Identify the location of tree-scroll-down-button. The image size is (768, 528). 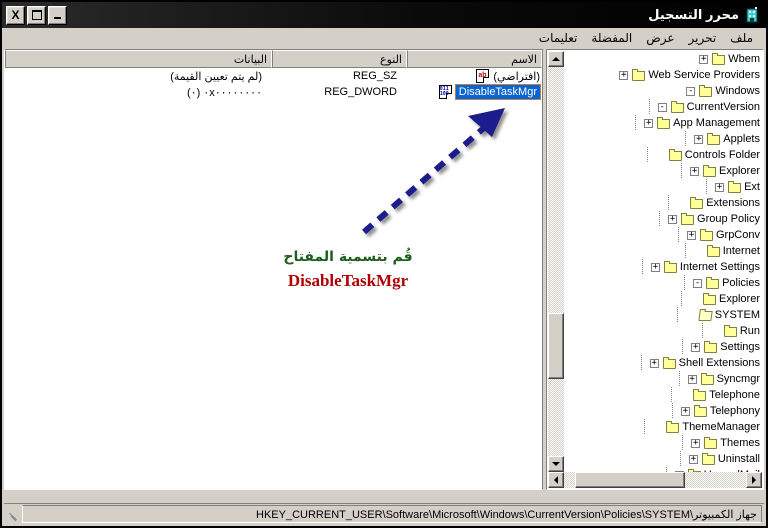
(556, 464).